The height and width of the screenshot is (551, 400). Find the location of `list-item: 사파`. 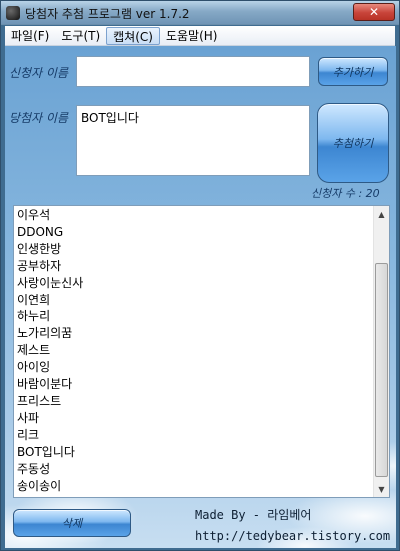

list-item: 사파 is located at coordinates (50, 418).